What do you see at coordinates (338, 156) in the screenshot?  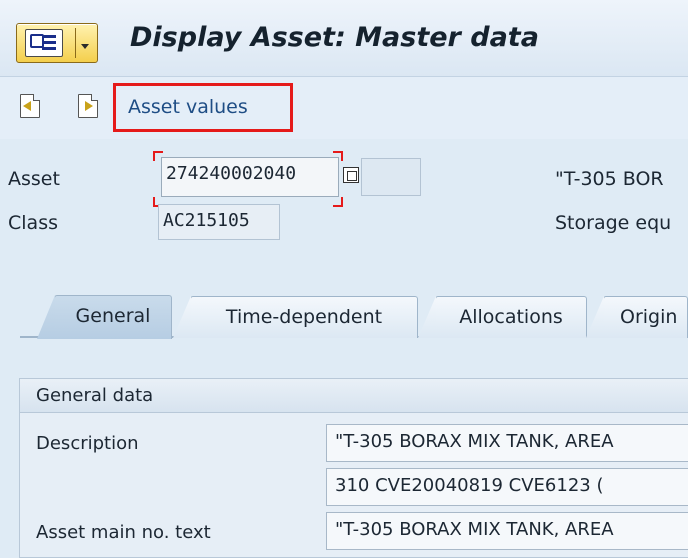 I see `focus-corner-tr` at bounding box center [338, 156].